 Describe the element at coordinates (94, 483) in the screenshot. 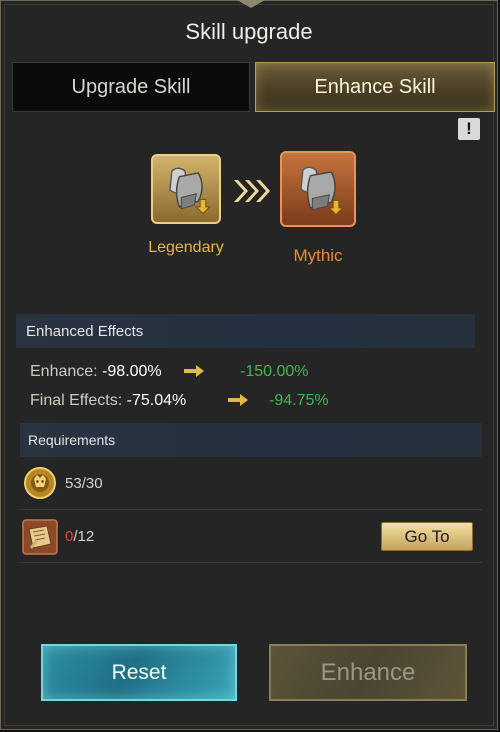

I see `requirement-need: 30` at that location.